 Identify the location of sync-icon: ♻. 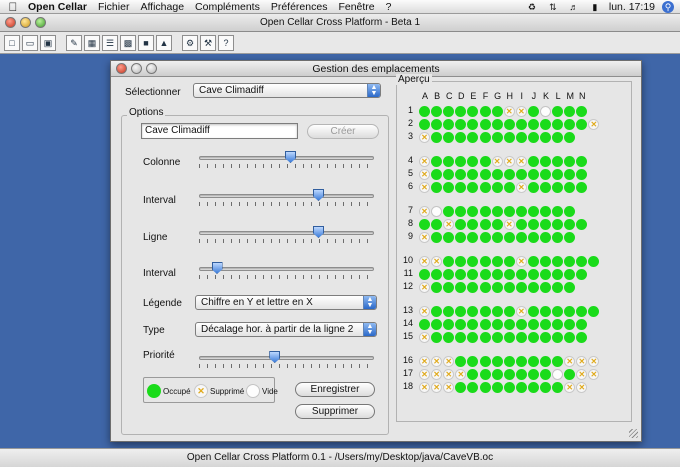
(532, 7).